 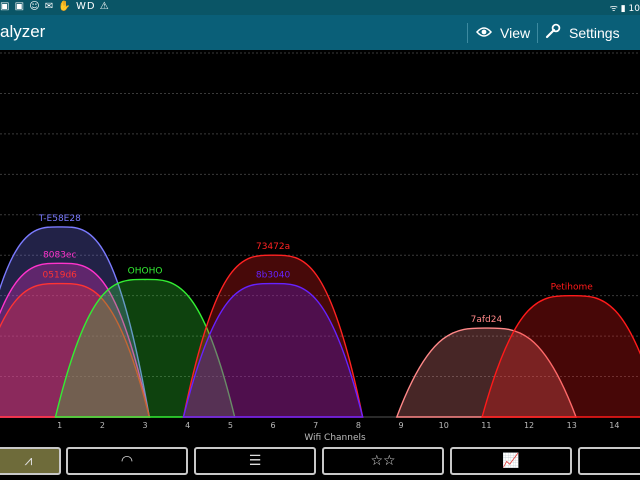 I want to click on tab-channel-graph: ⩘, so click(x=30, y=461).